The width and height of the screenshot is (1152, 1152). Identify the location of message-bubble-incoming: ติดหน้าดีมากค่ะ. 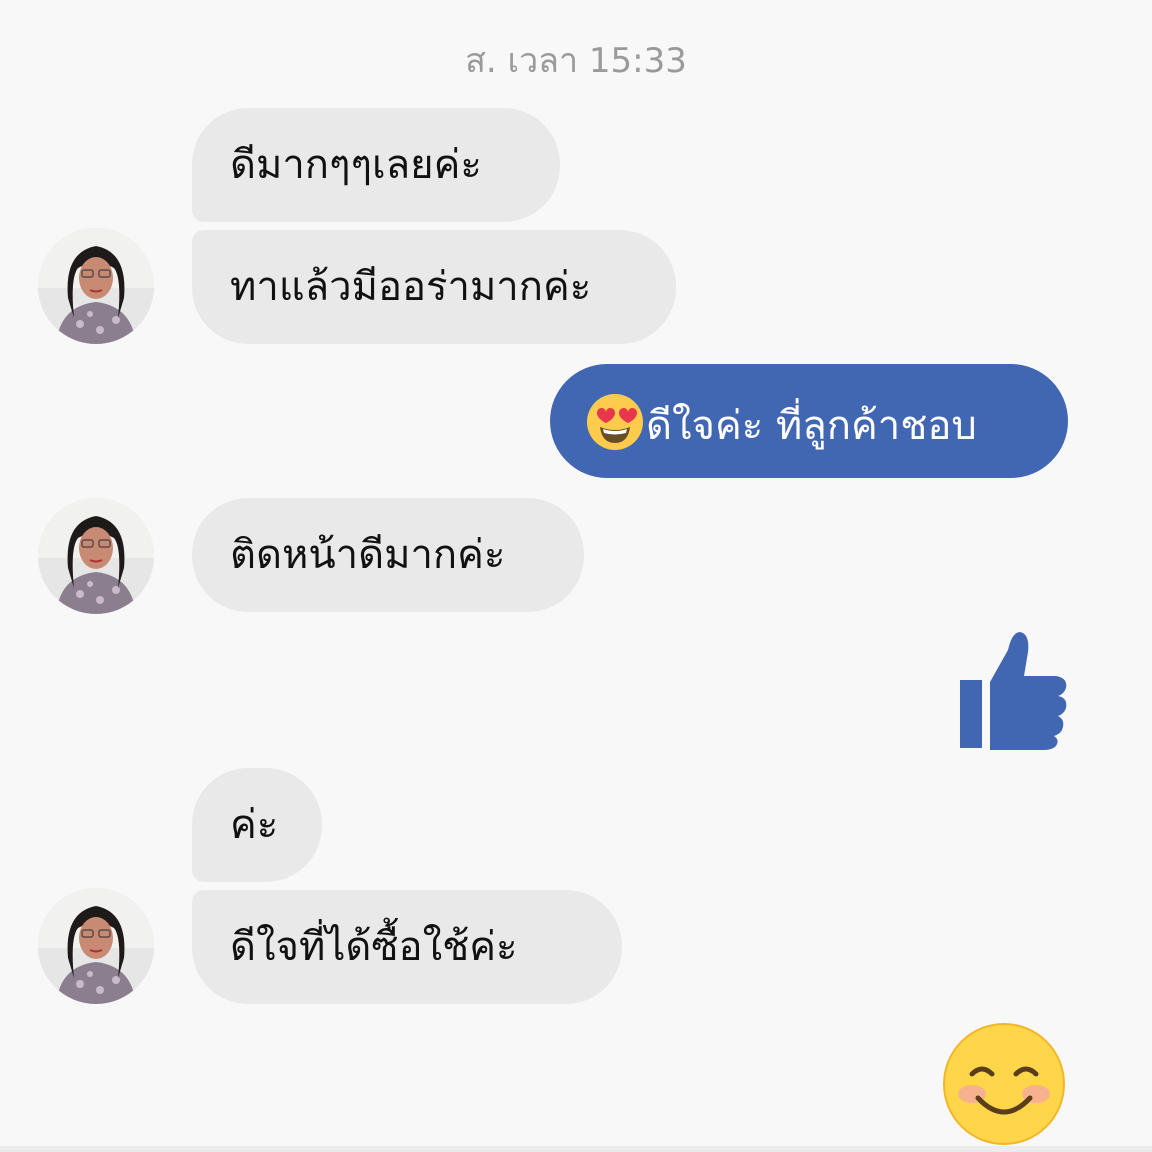
(388, 555).